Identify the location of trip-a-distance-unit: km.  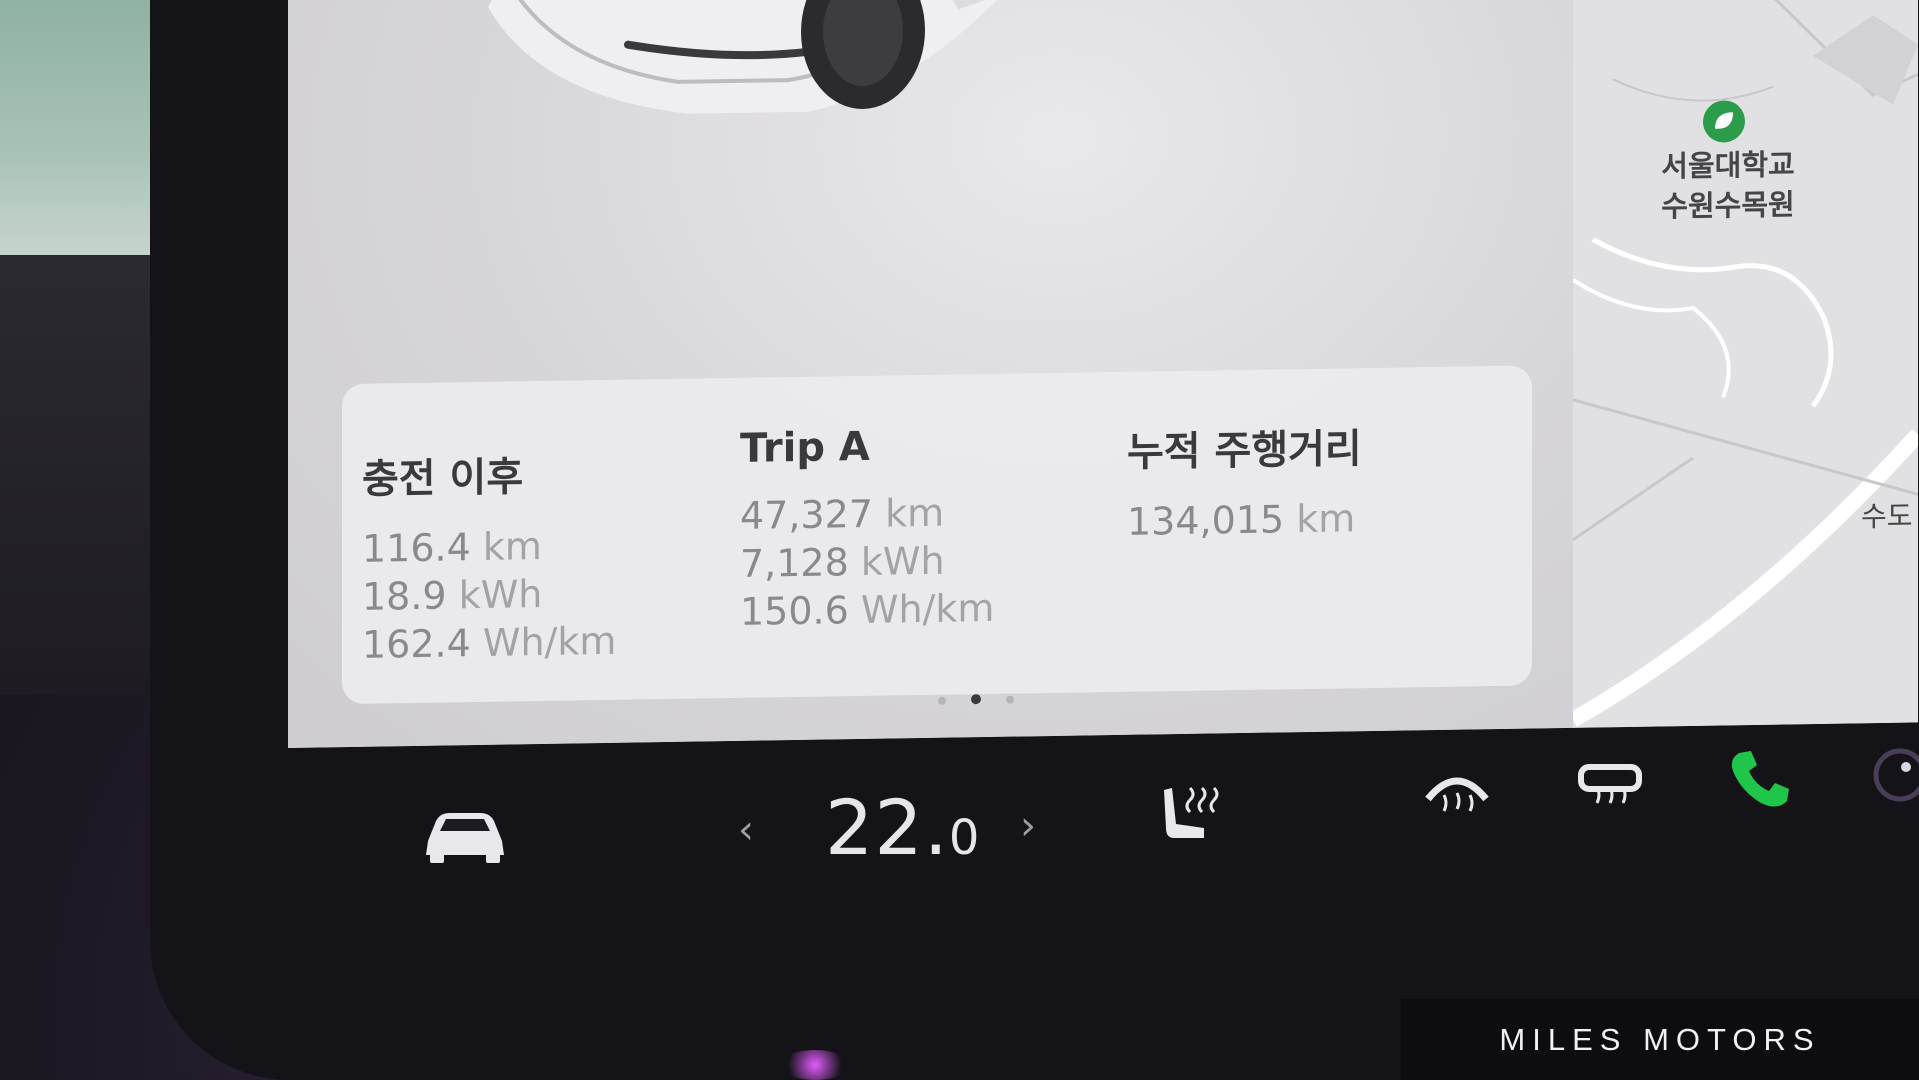
(915, 513).